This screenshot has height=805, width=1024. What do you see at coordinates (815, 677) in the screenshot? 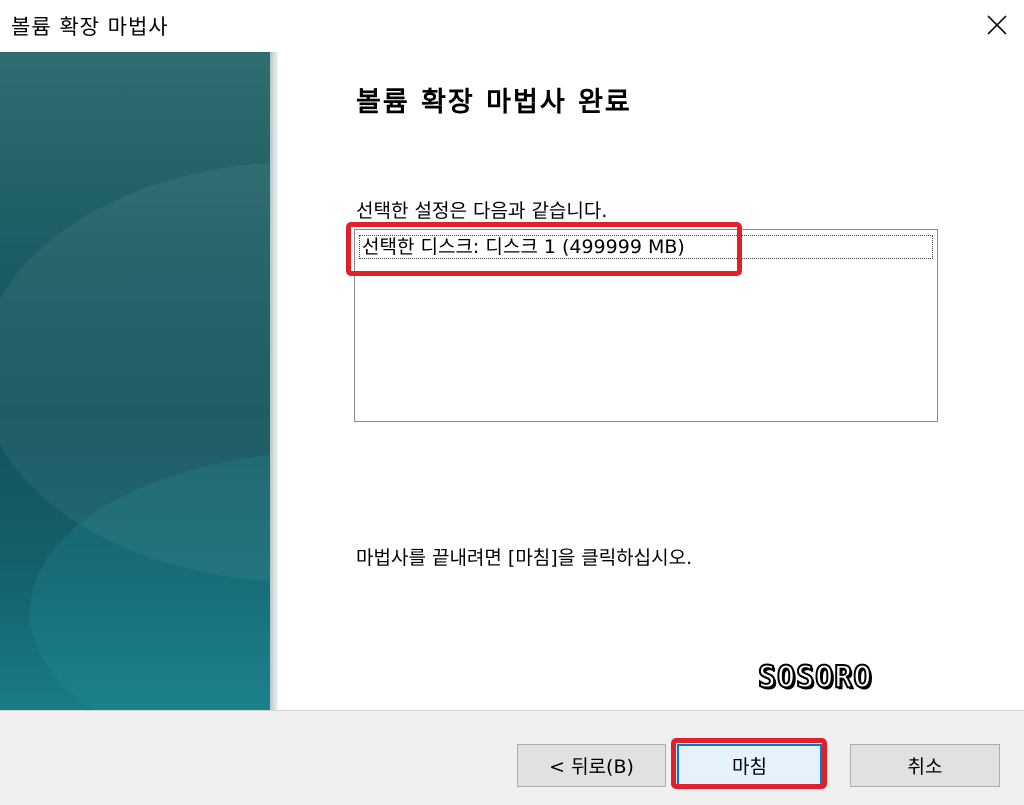
I see `watermark: SOSORO` at bounding box center [815, 677].